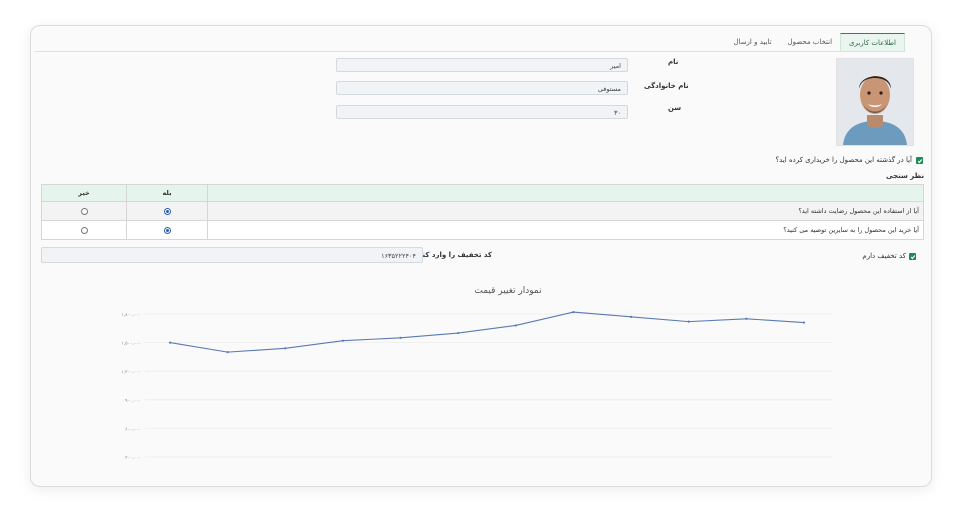 Image resolution: width=960 pixels, height=520 pixels. Describe the element at coordinates (133, 401) in the screenshot. I see `y-tick-label: ۹۰۰,۰۰۰` at that location.